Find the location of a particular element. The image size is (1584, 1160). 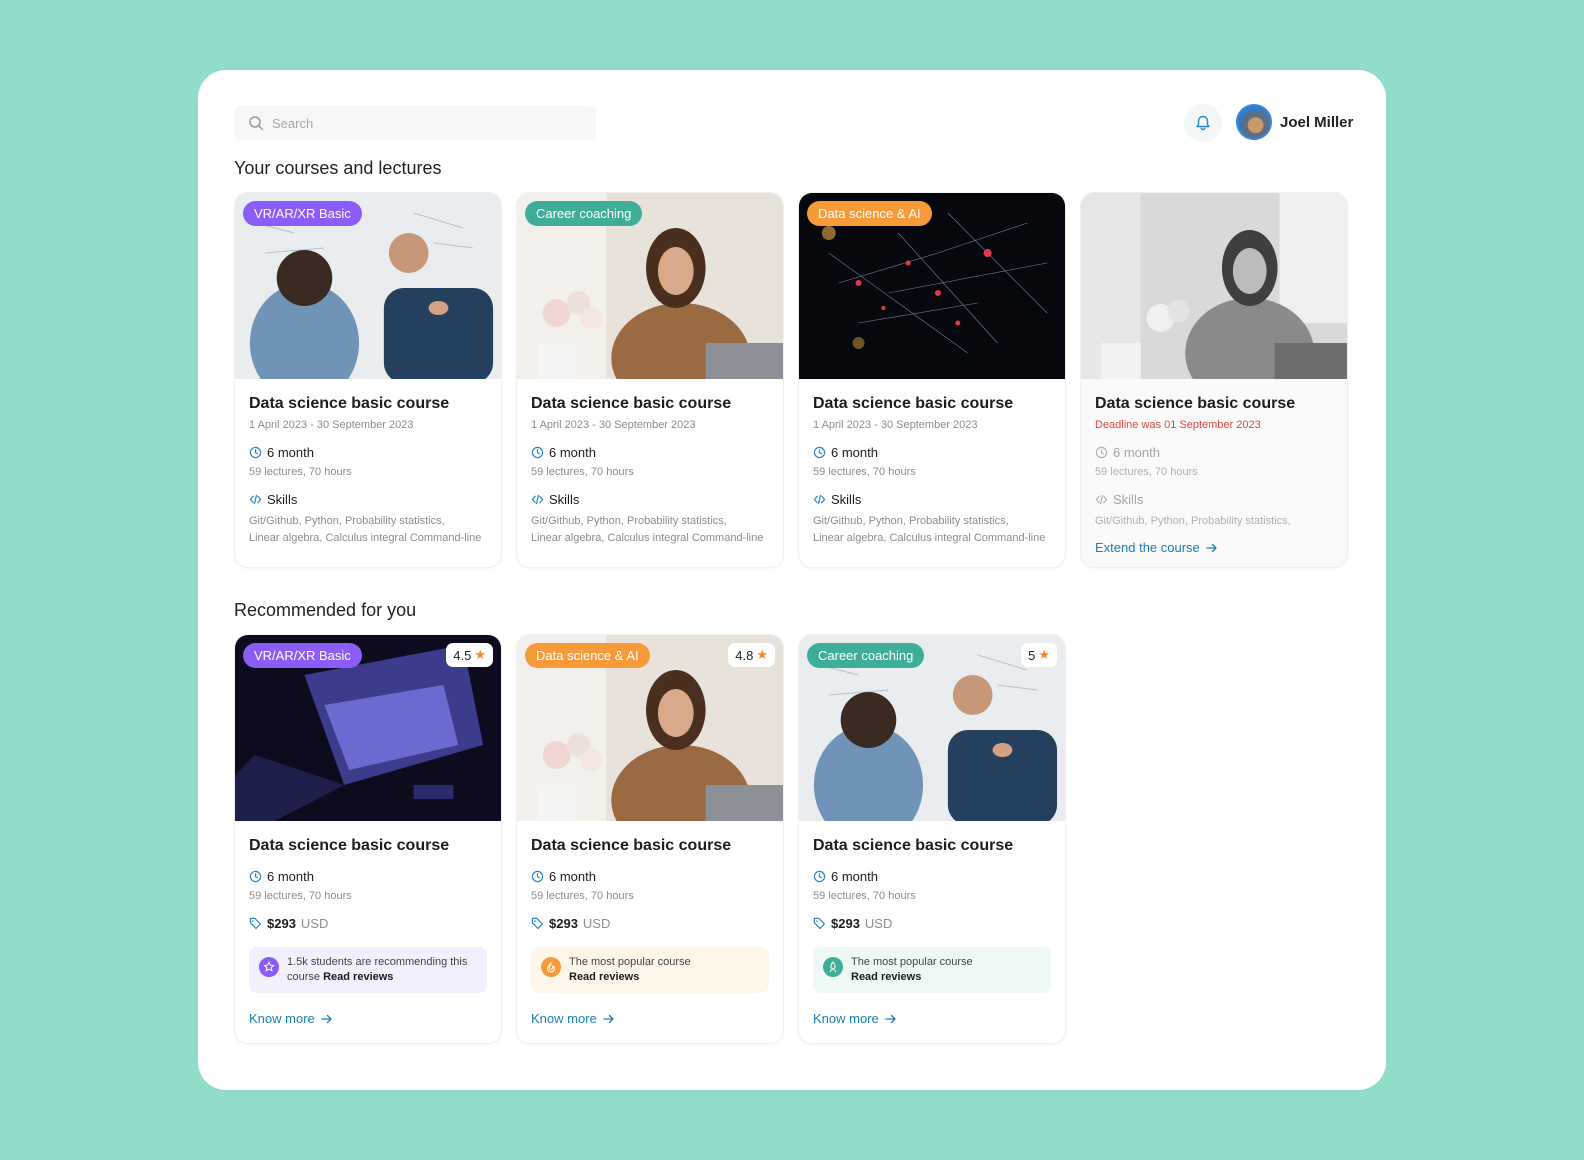

course-thumbnail: Data science & AI is located at coordinates (932, 286).